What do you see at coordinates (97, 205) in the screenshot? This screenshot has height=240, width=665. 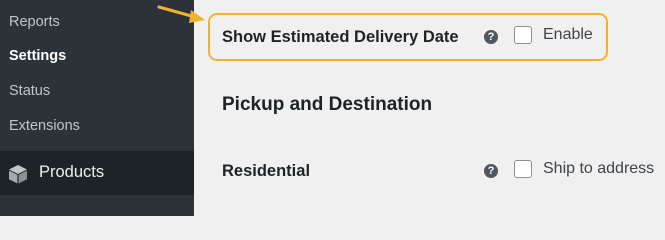 I see `sidebar-filler` at bounding box center [97, 205].